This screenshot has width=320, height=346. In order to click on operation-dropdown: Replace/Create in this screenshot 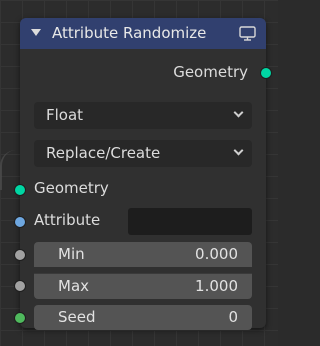, I will do `click(143, 153)`.